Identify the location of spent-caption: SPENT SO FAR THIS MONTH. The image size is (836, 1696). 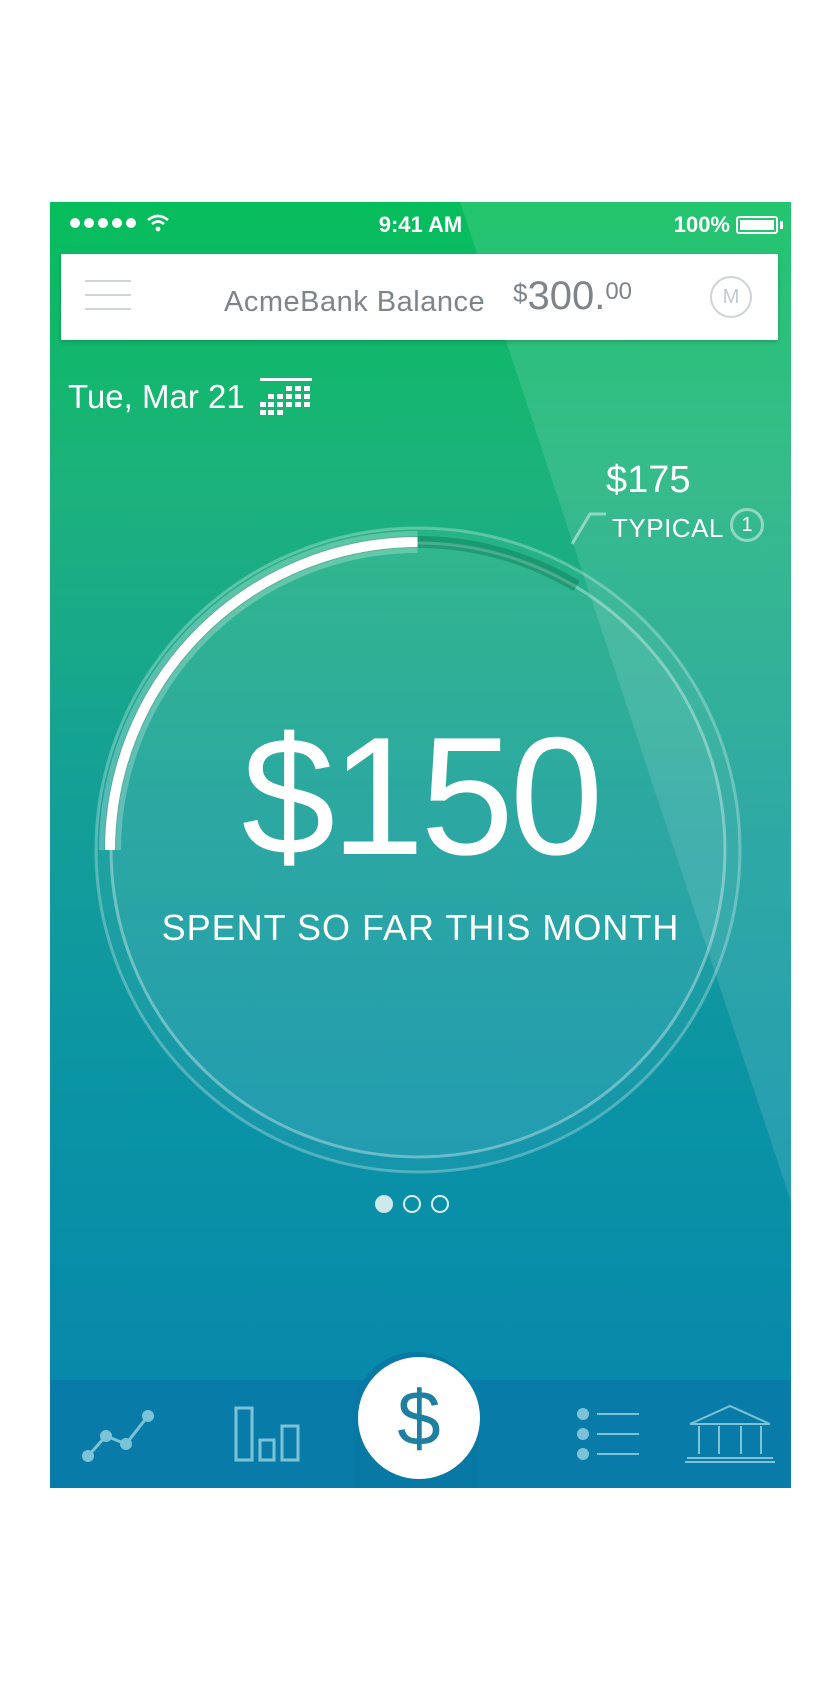
(420, 927).